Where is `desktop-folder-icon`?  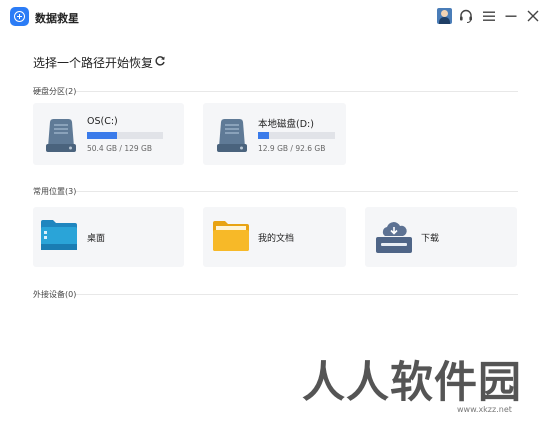 desktop-folder-icon is located at coordinates (59, 235).